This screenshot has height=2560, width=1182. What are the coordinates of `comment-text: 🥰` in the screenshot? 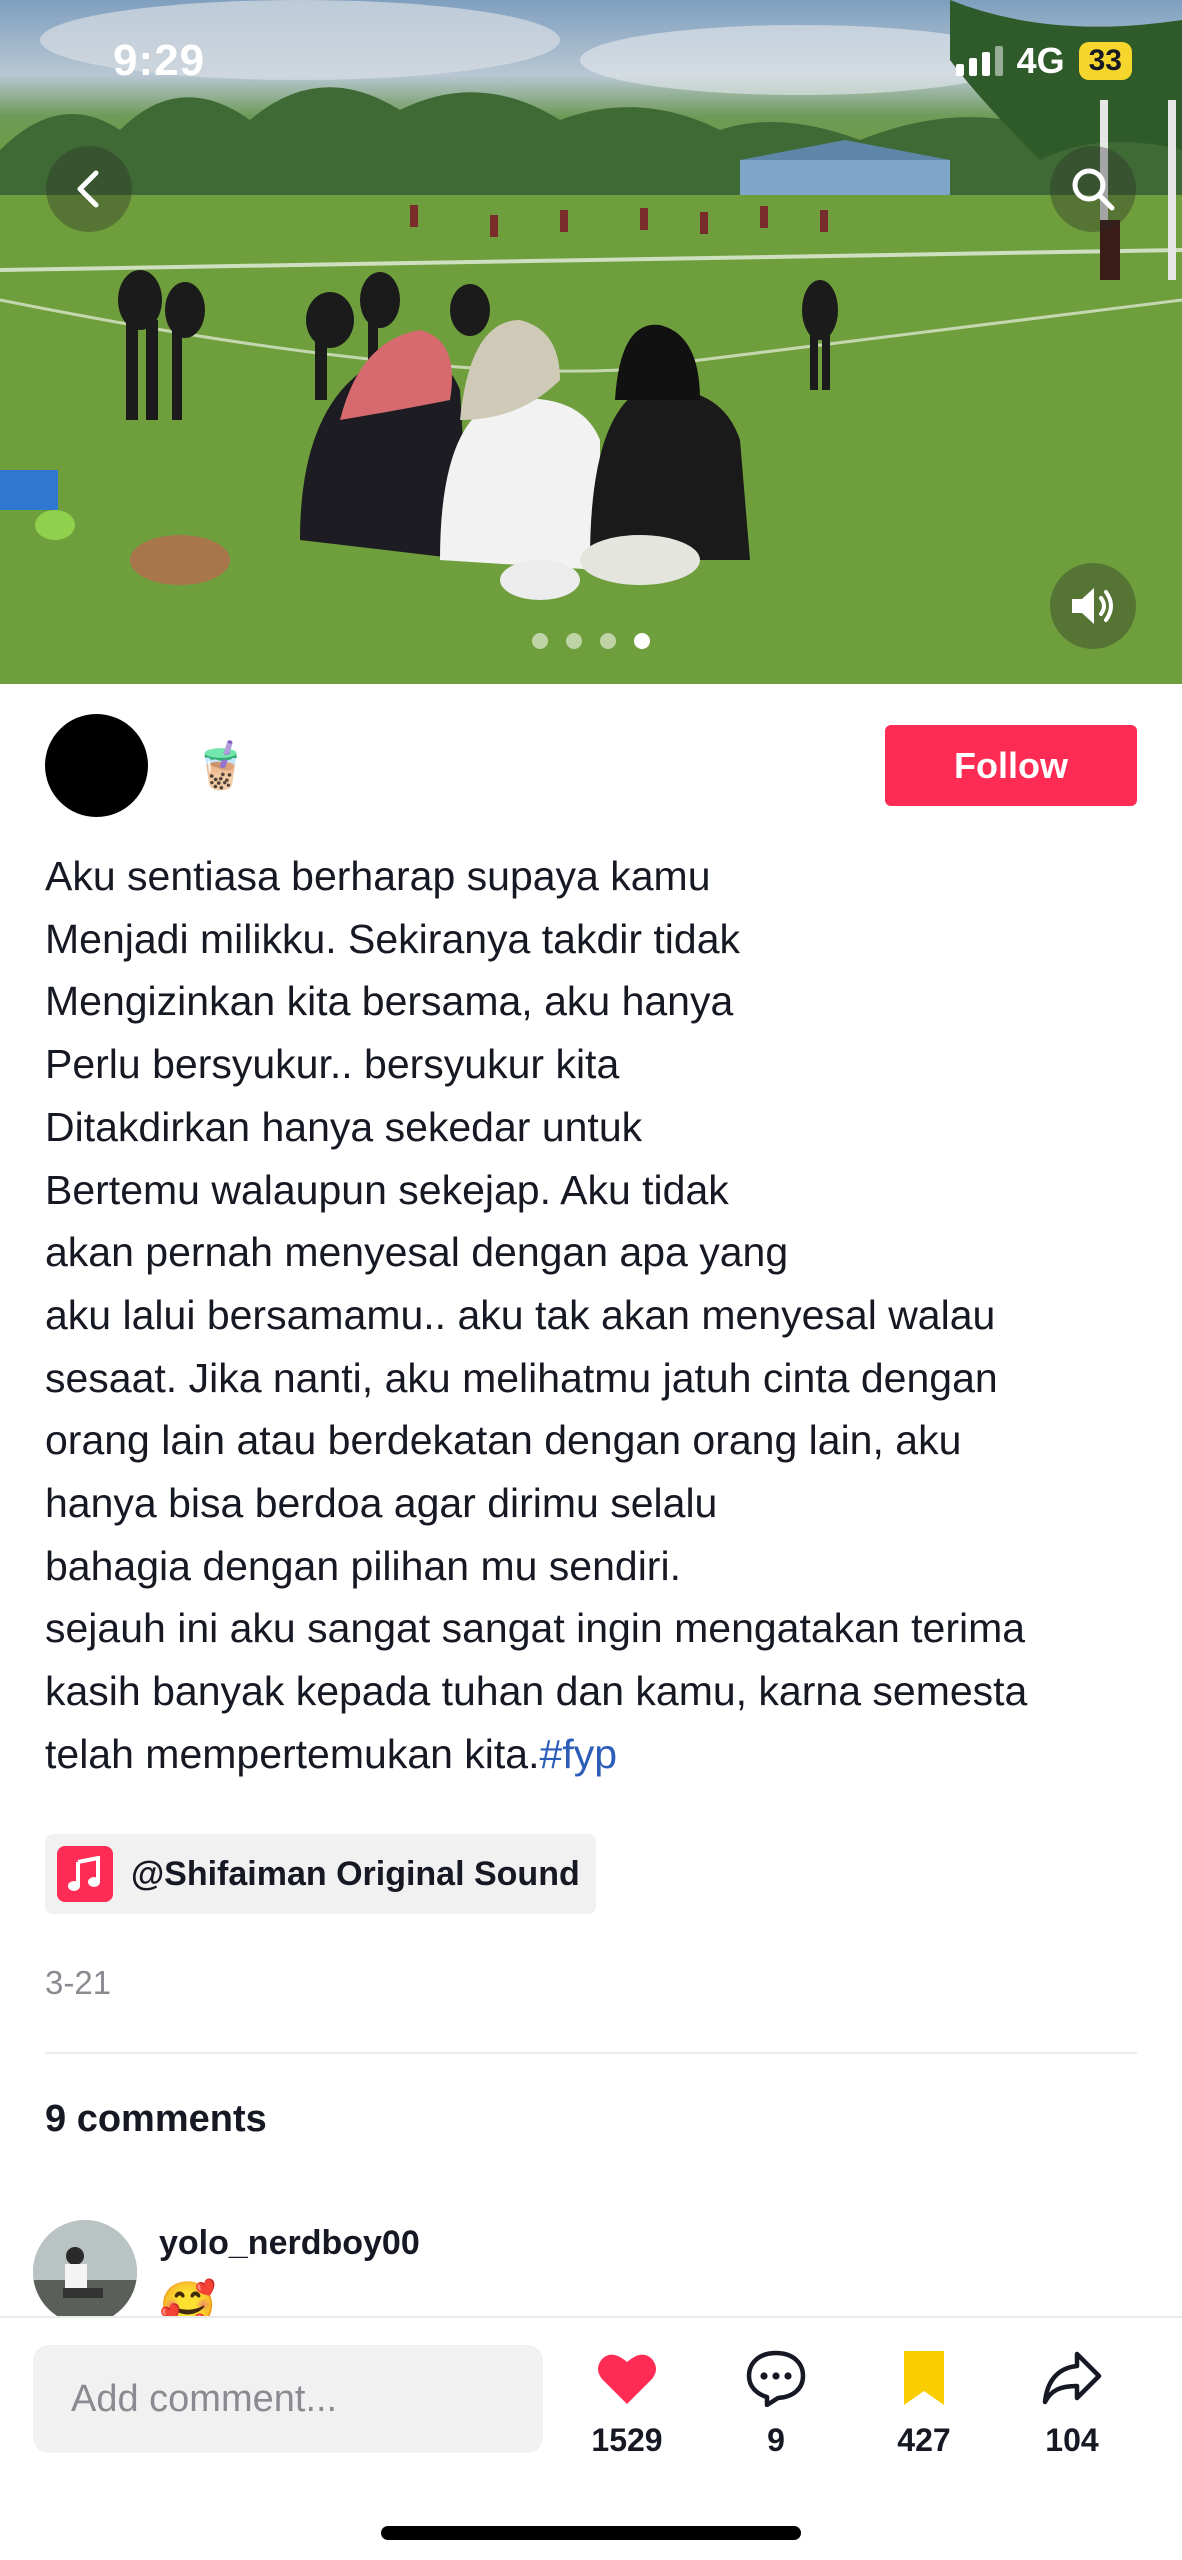 It's located at (188, 2297).